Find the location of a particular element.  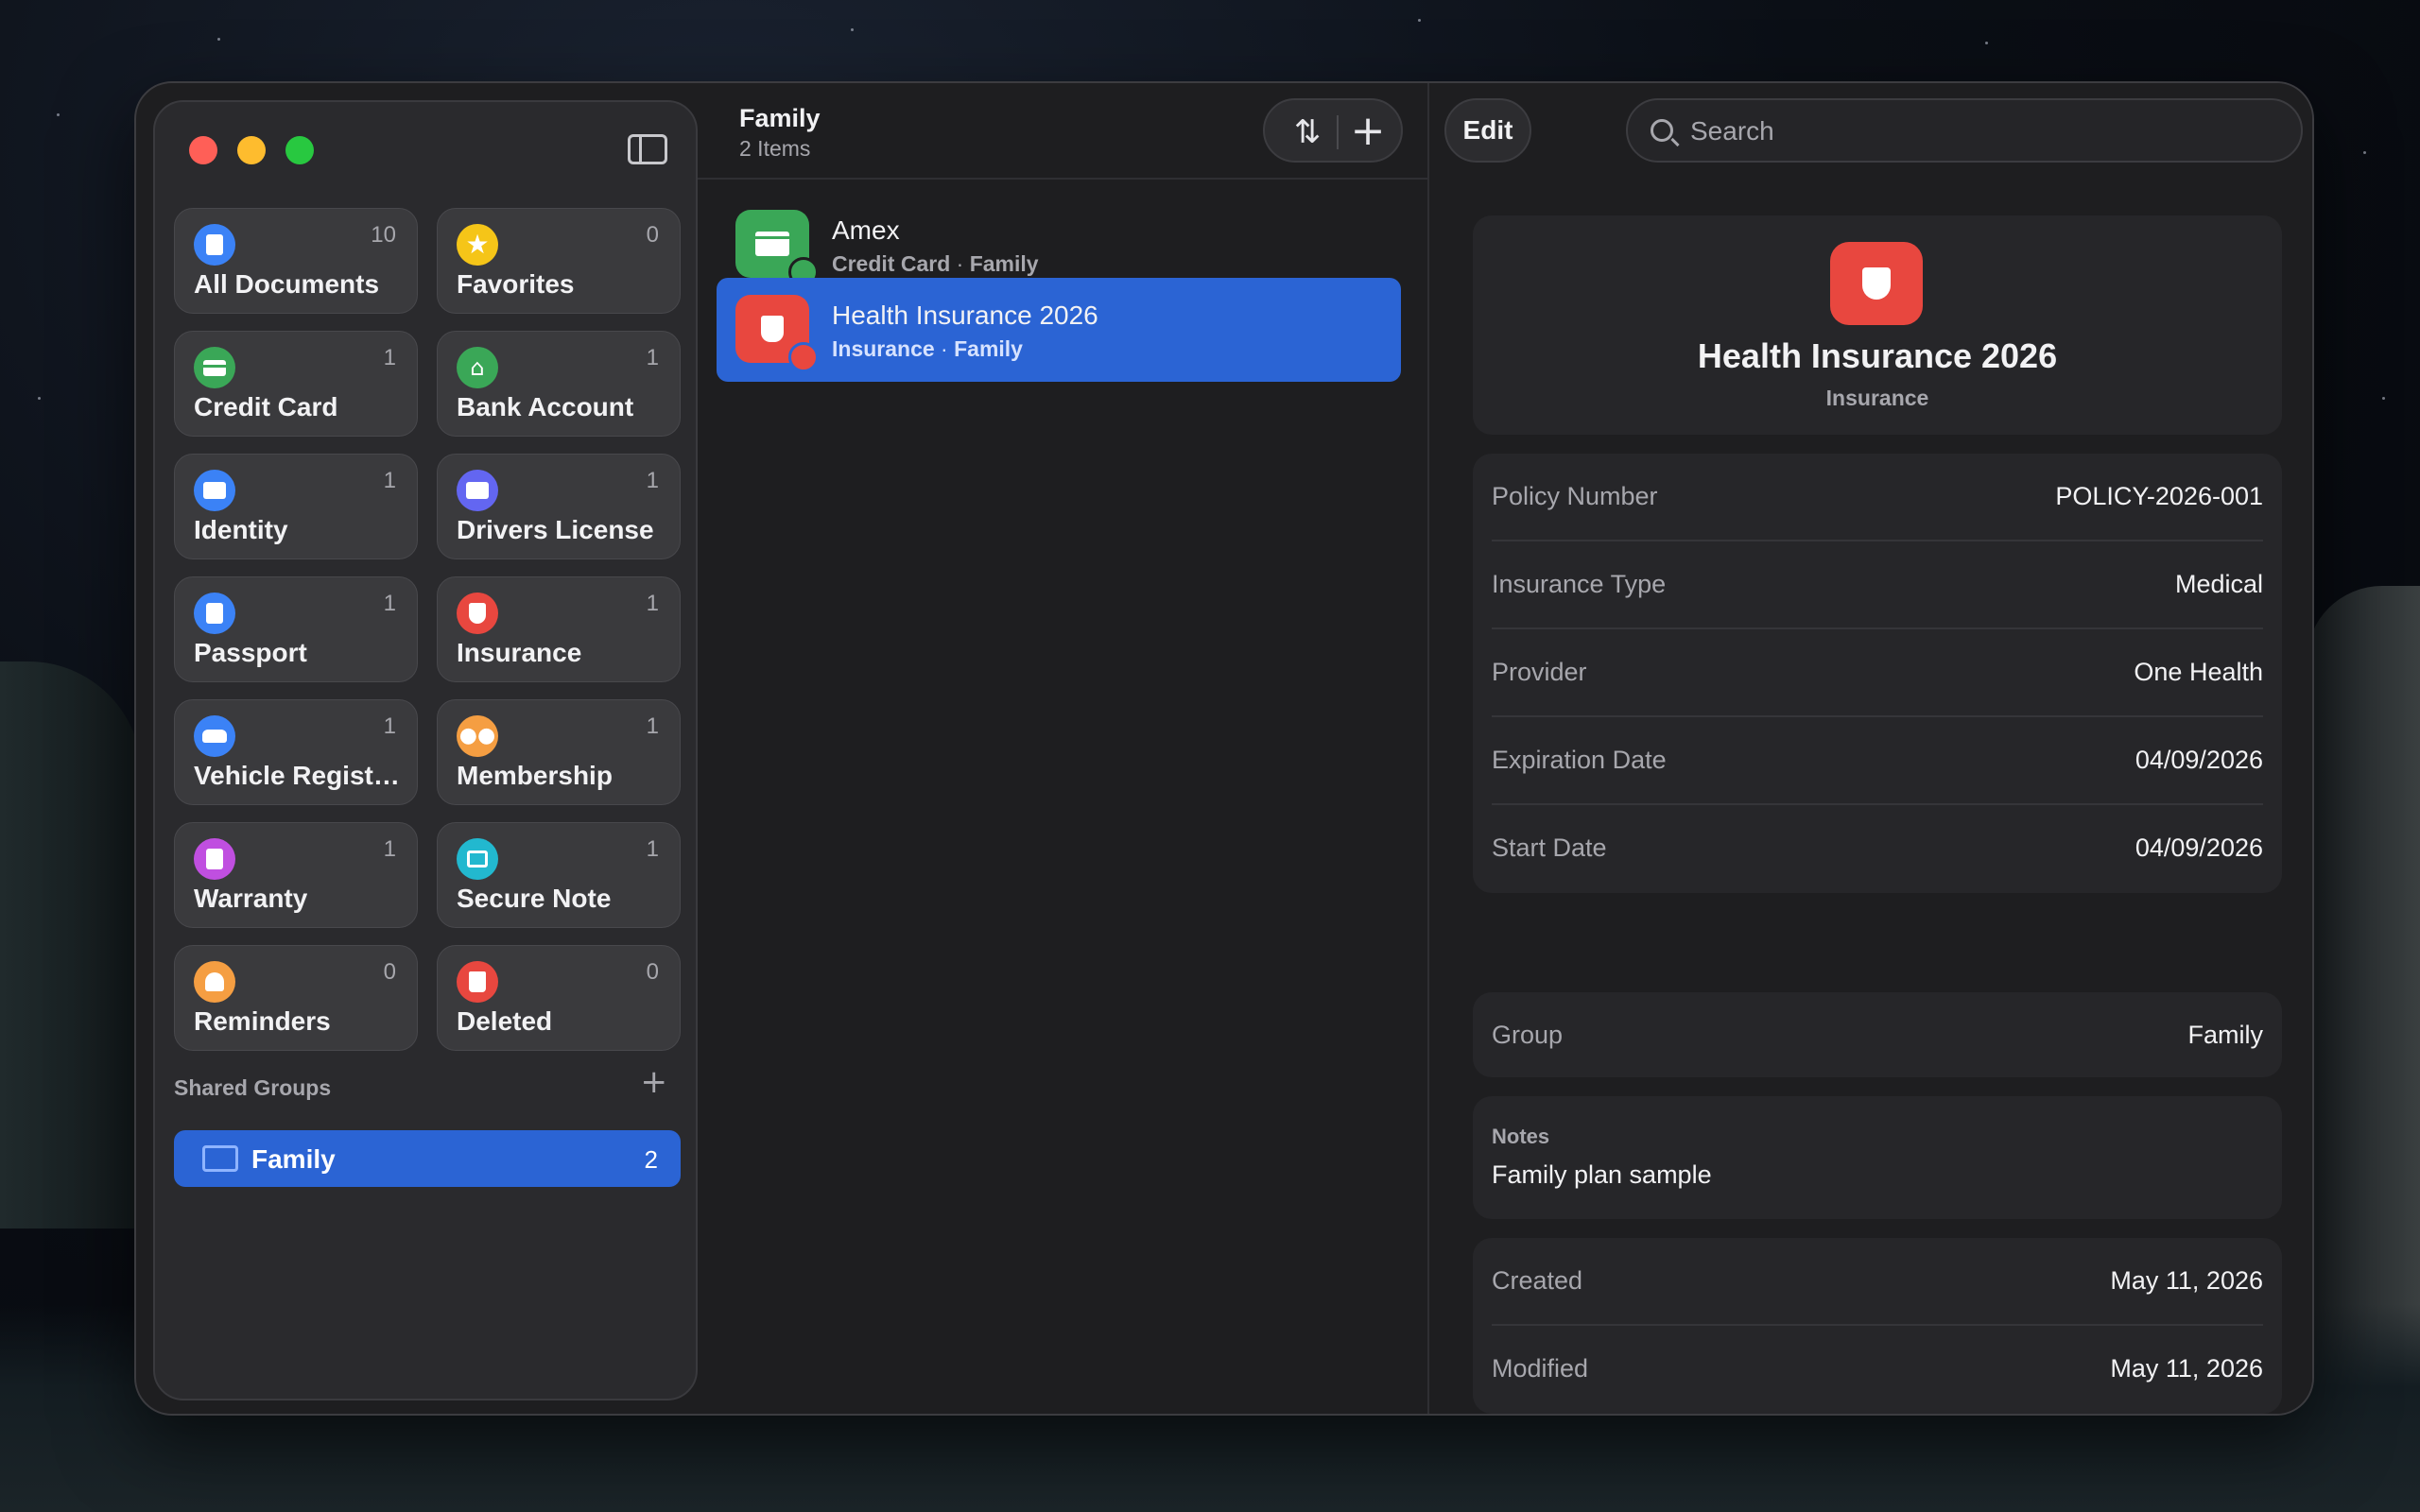

category-label: Vehicle Registration is located at coordinates (299, 775).